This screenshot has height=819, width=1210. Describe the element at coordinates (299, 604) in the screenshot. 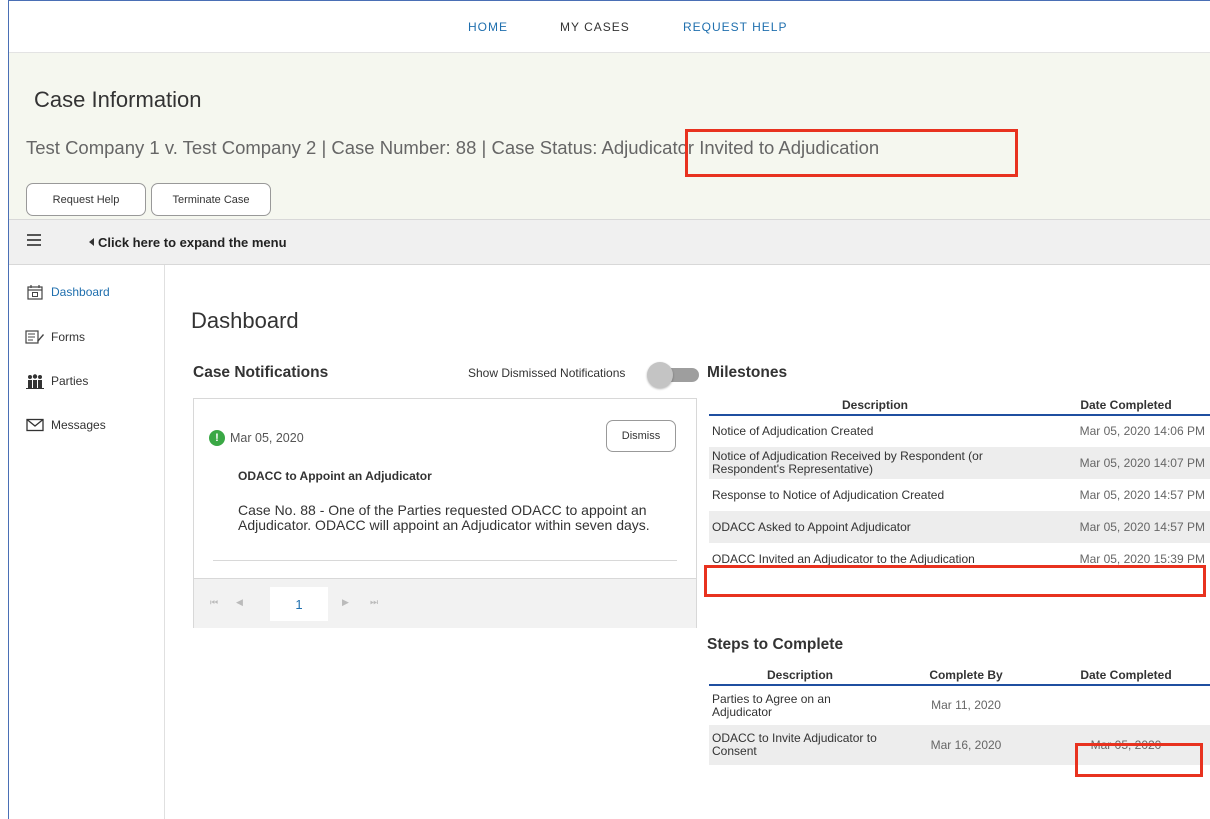

I see `current-page: 1` at that location.